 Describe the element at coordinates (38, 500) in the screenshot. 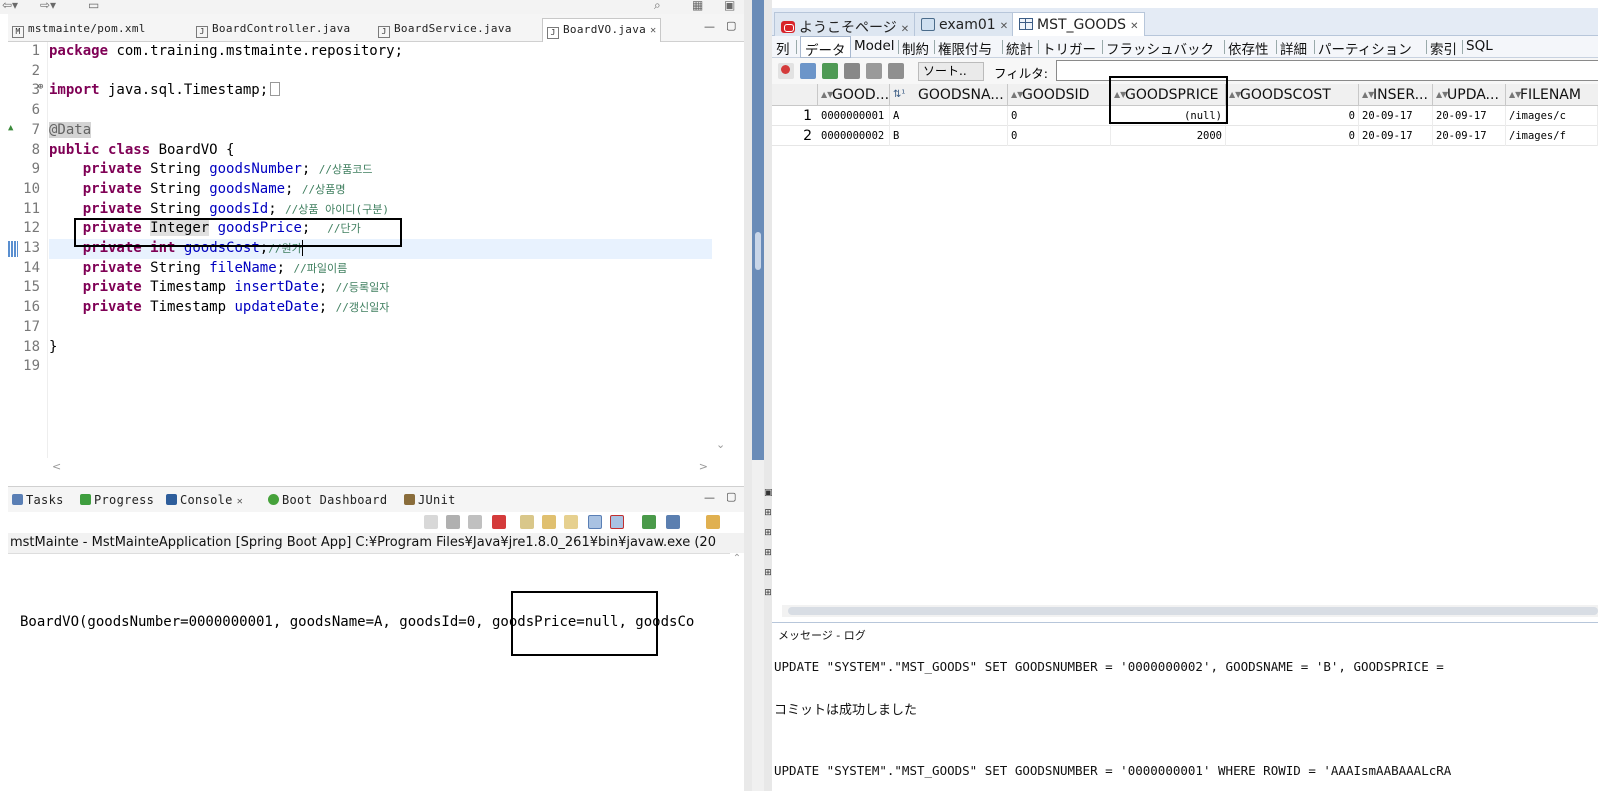

I see `tab-tasks: Tasks` at that location.